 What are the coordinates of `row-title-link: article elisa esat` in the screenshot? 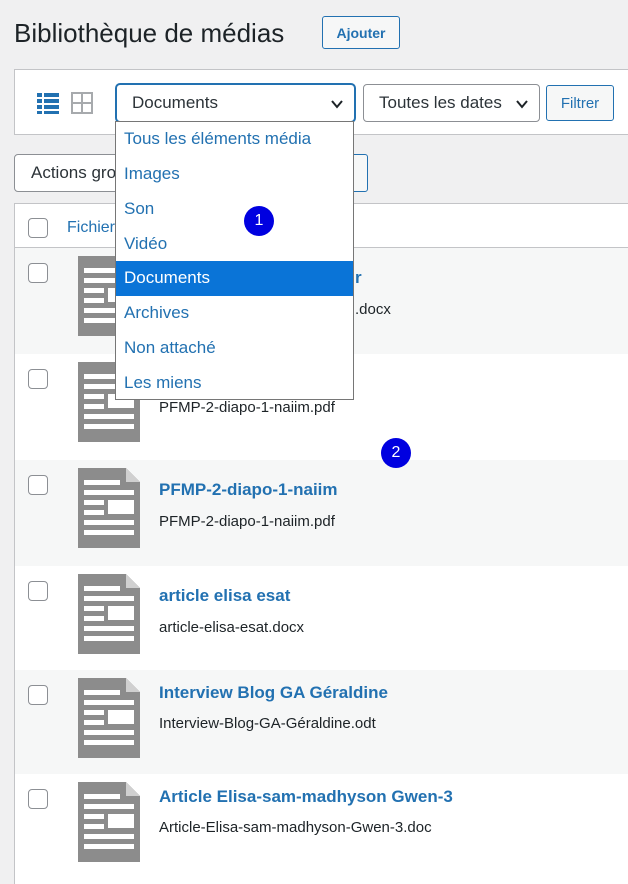 It's located at (224, 596).